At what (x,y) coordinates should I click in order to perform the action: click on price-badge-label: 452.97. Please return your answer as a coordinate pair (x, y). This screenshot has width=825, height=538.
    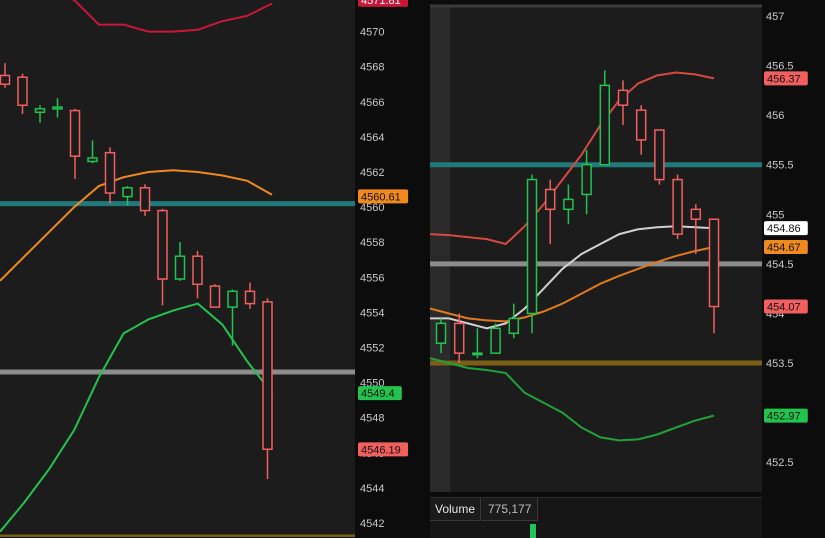
    Looking at the image, I should click on (784, 417).